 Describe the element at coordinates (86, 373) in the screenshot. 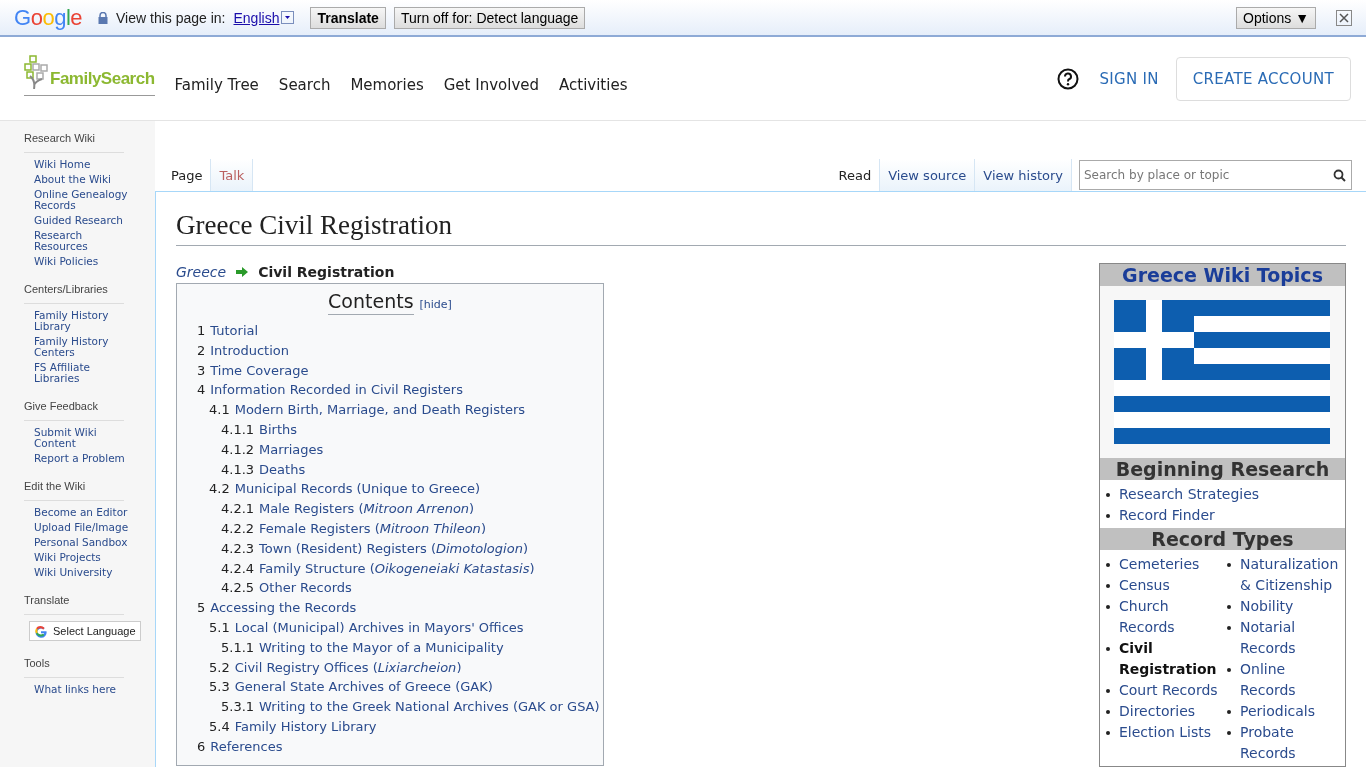

I see `sidebar-link: FS Affiliate Libraries` at that location.